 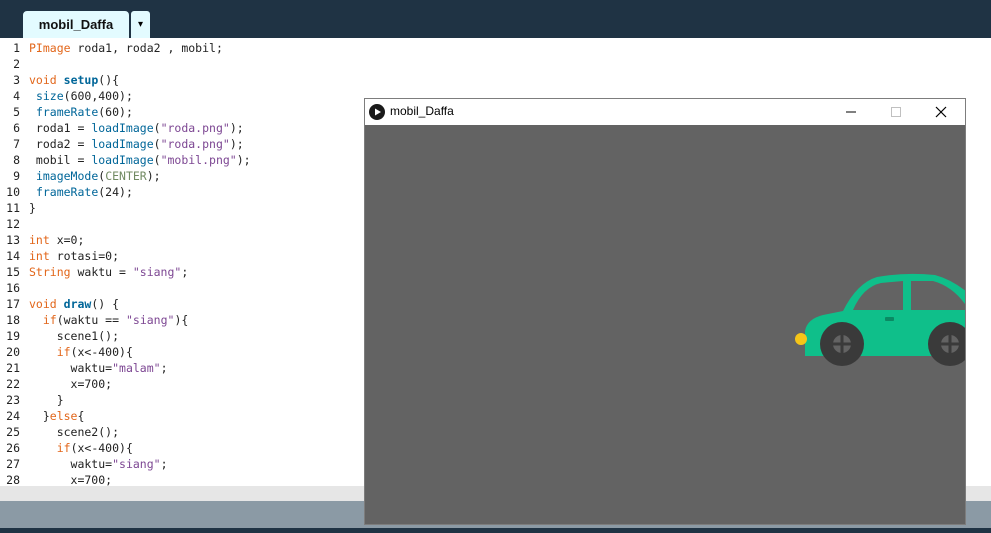 What do you see at coordinates (57, 240) in the screenshot?
I see `code-text: int x=0;` at bounding box center [57, 240].